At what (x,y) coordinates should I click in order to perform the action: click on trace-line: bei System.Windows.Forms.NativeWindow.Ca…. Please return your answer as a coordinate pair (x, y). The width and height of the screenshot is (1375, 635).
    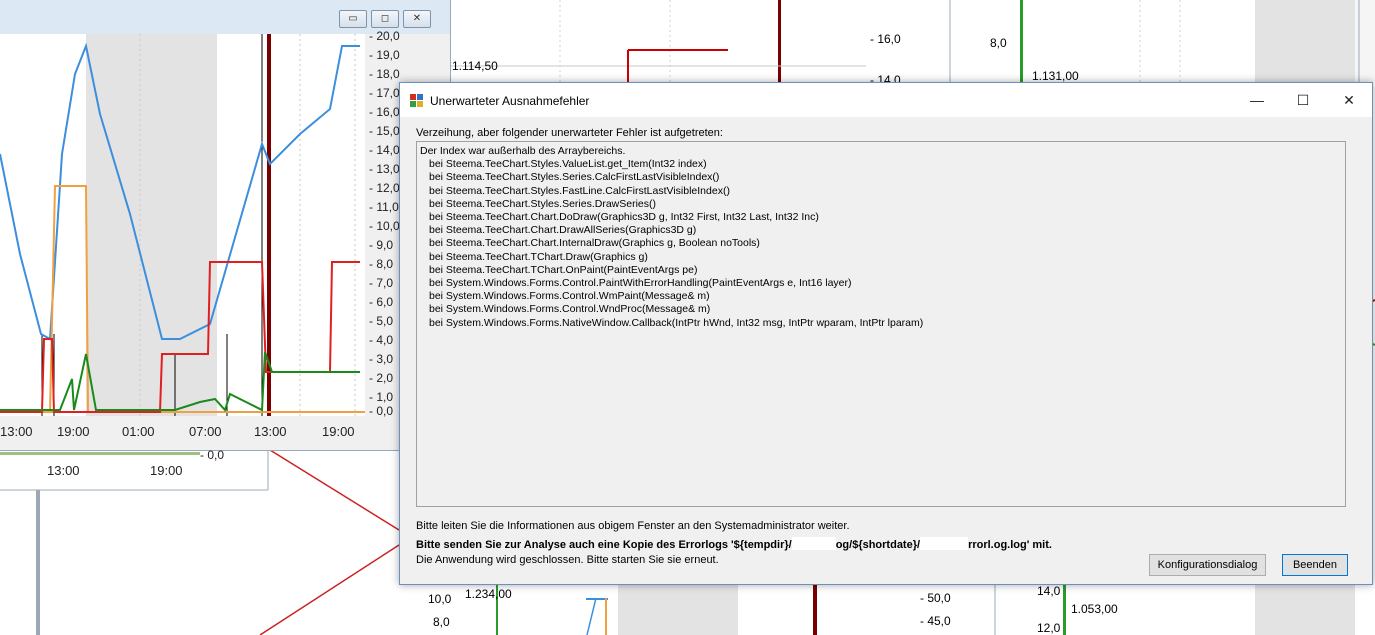
    Looking at the image, I should click on (676, 322).